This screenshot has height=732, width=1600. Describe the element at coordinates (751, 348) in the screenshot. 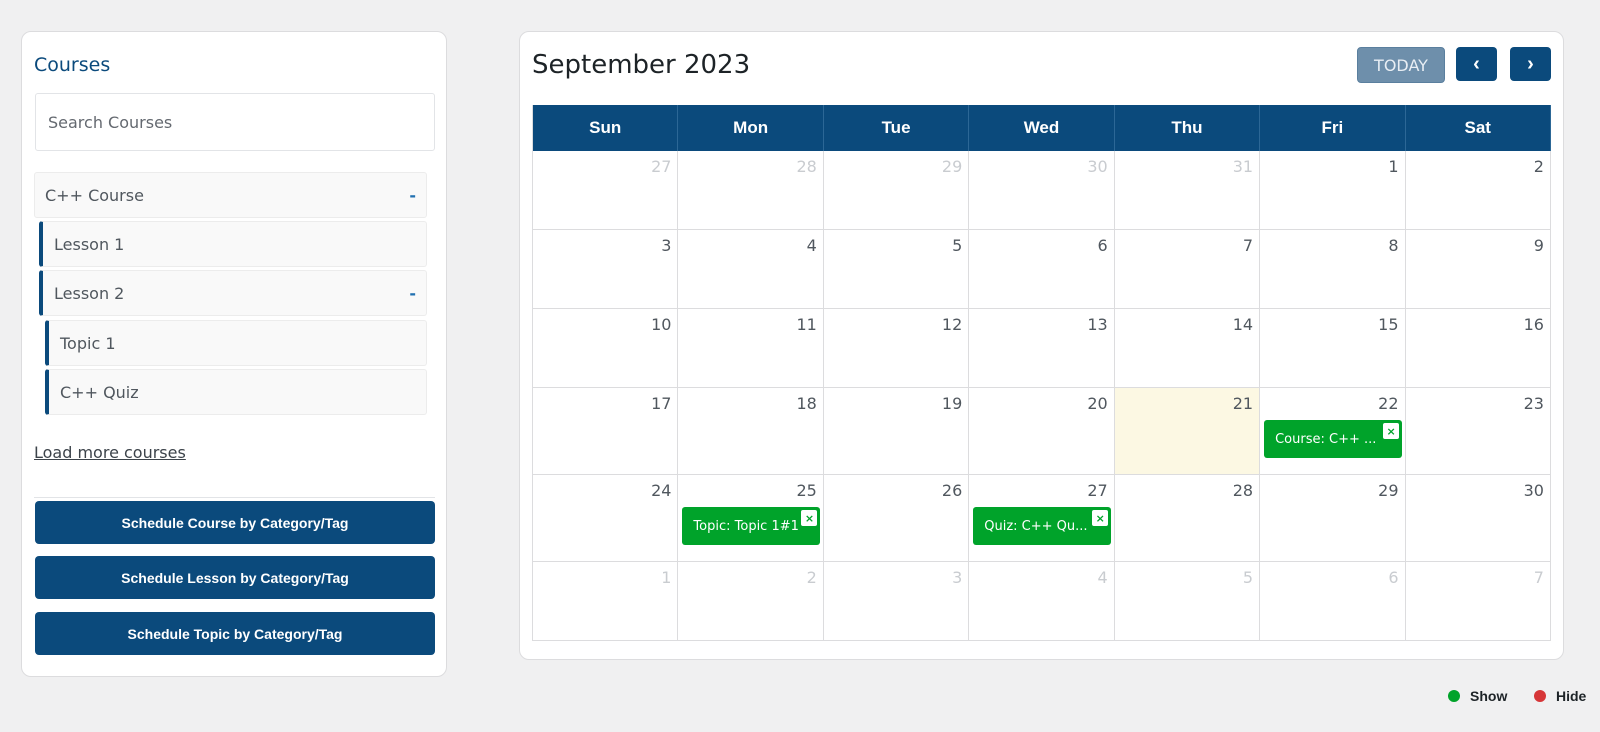

I see `calendar-day: 11` at that location.